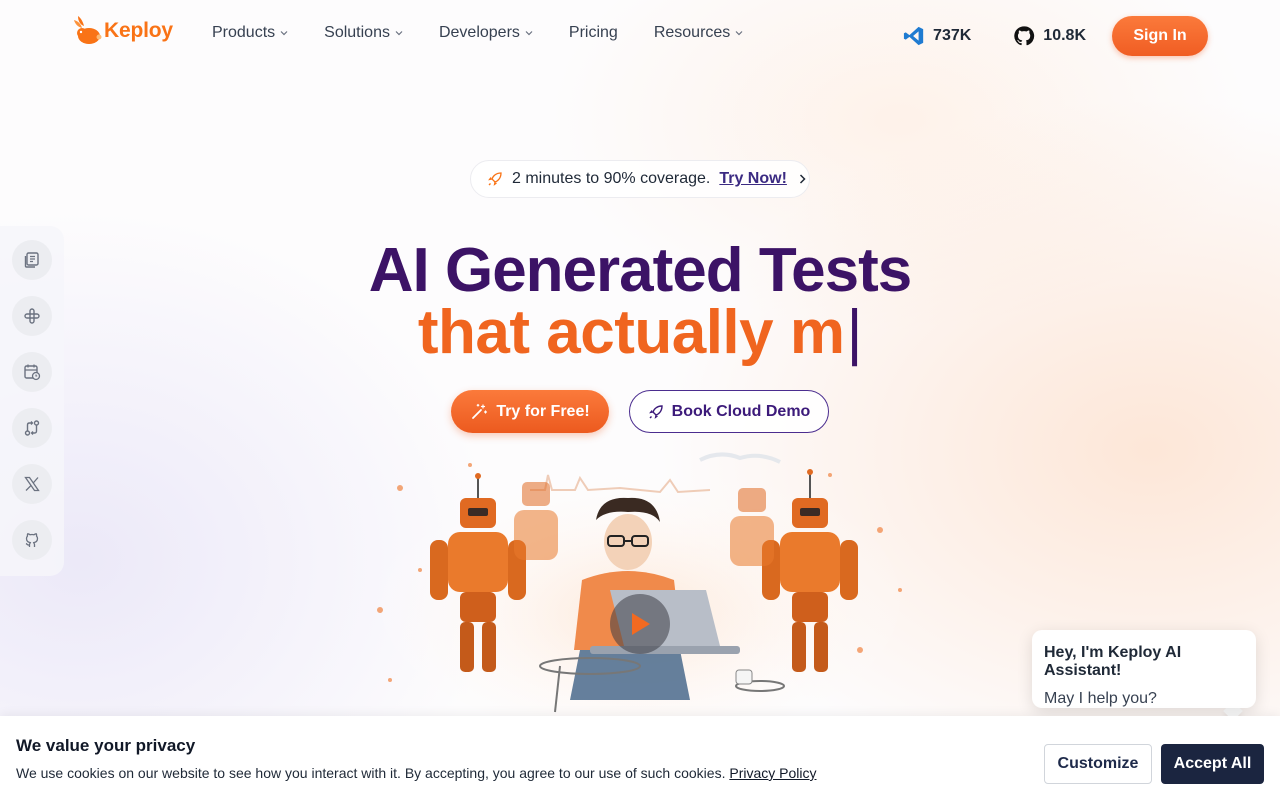  I want to click on chat-title: Hey, I'm Keploy AI Assistant!, so click(1113, 661).